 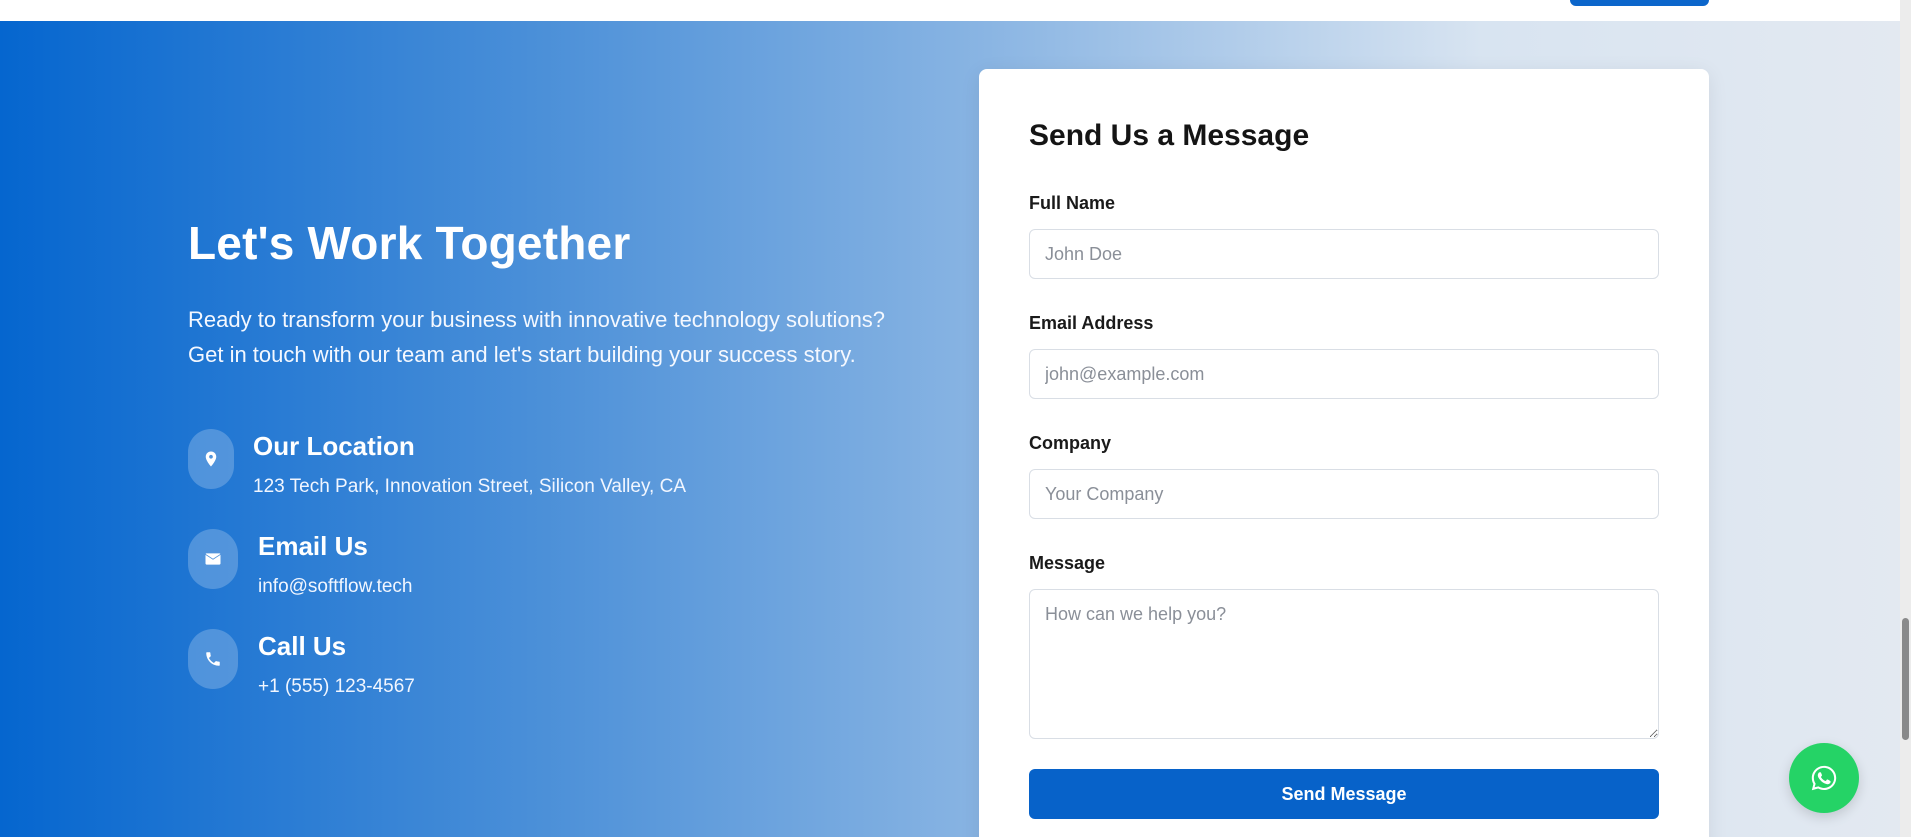 What do you see at coordinates (1072, 203) in the screenshot?
I see `full-name-label: Full Name` at bounding box center [1072, 203].